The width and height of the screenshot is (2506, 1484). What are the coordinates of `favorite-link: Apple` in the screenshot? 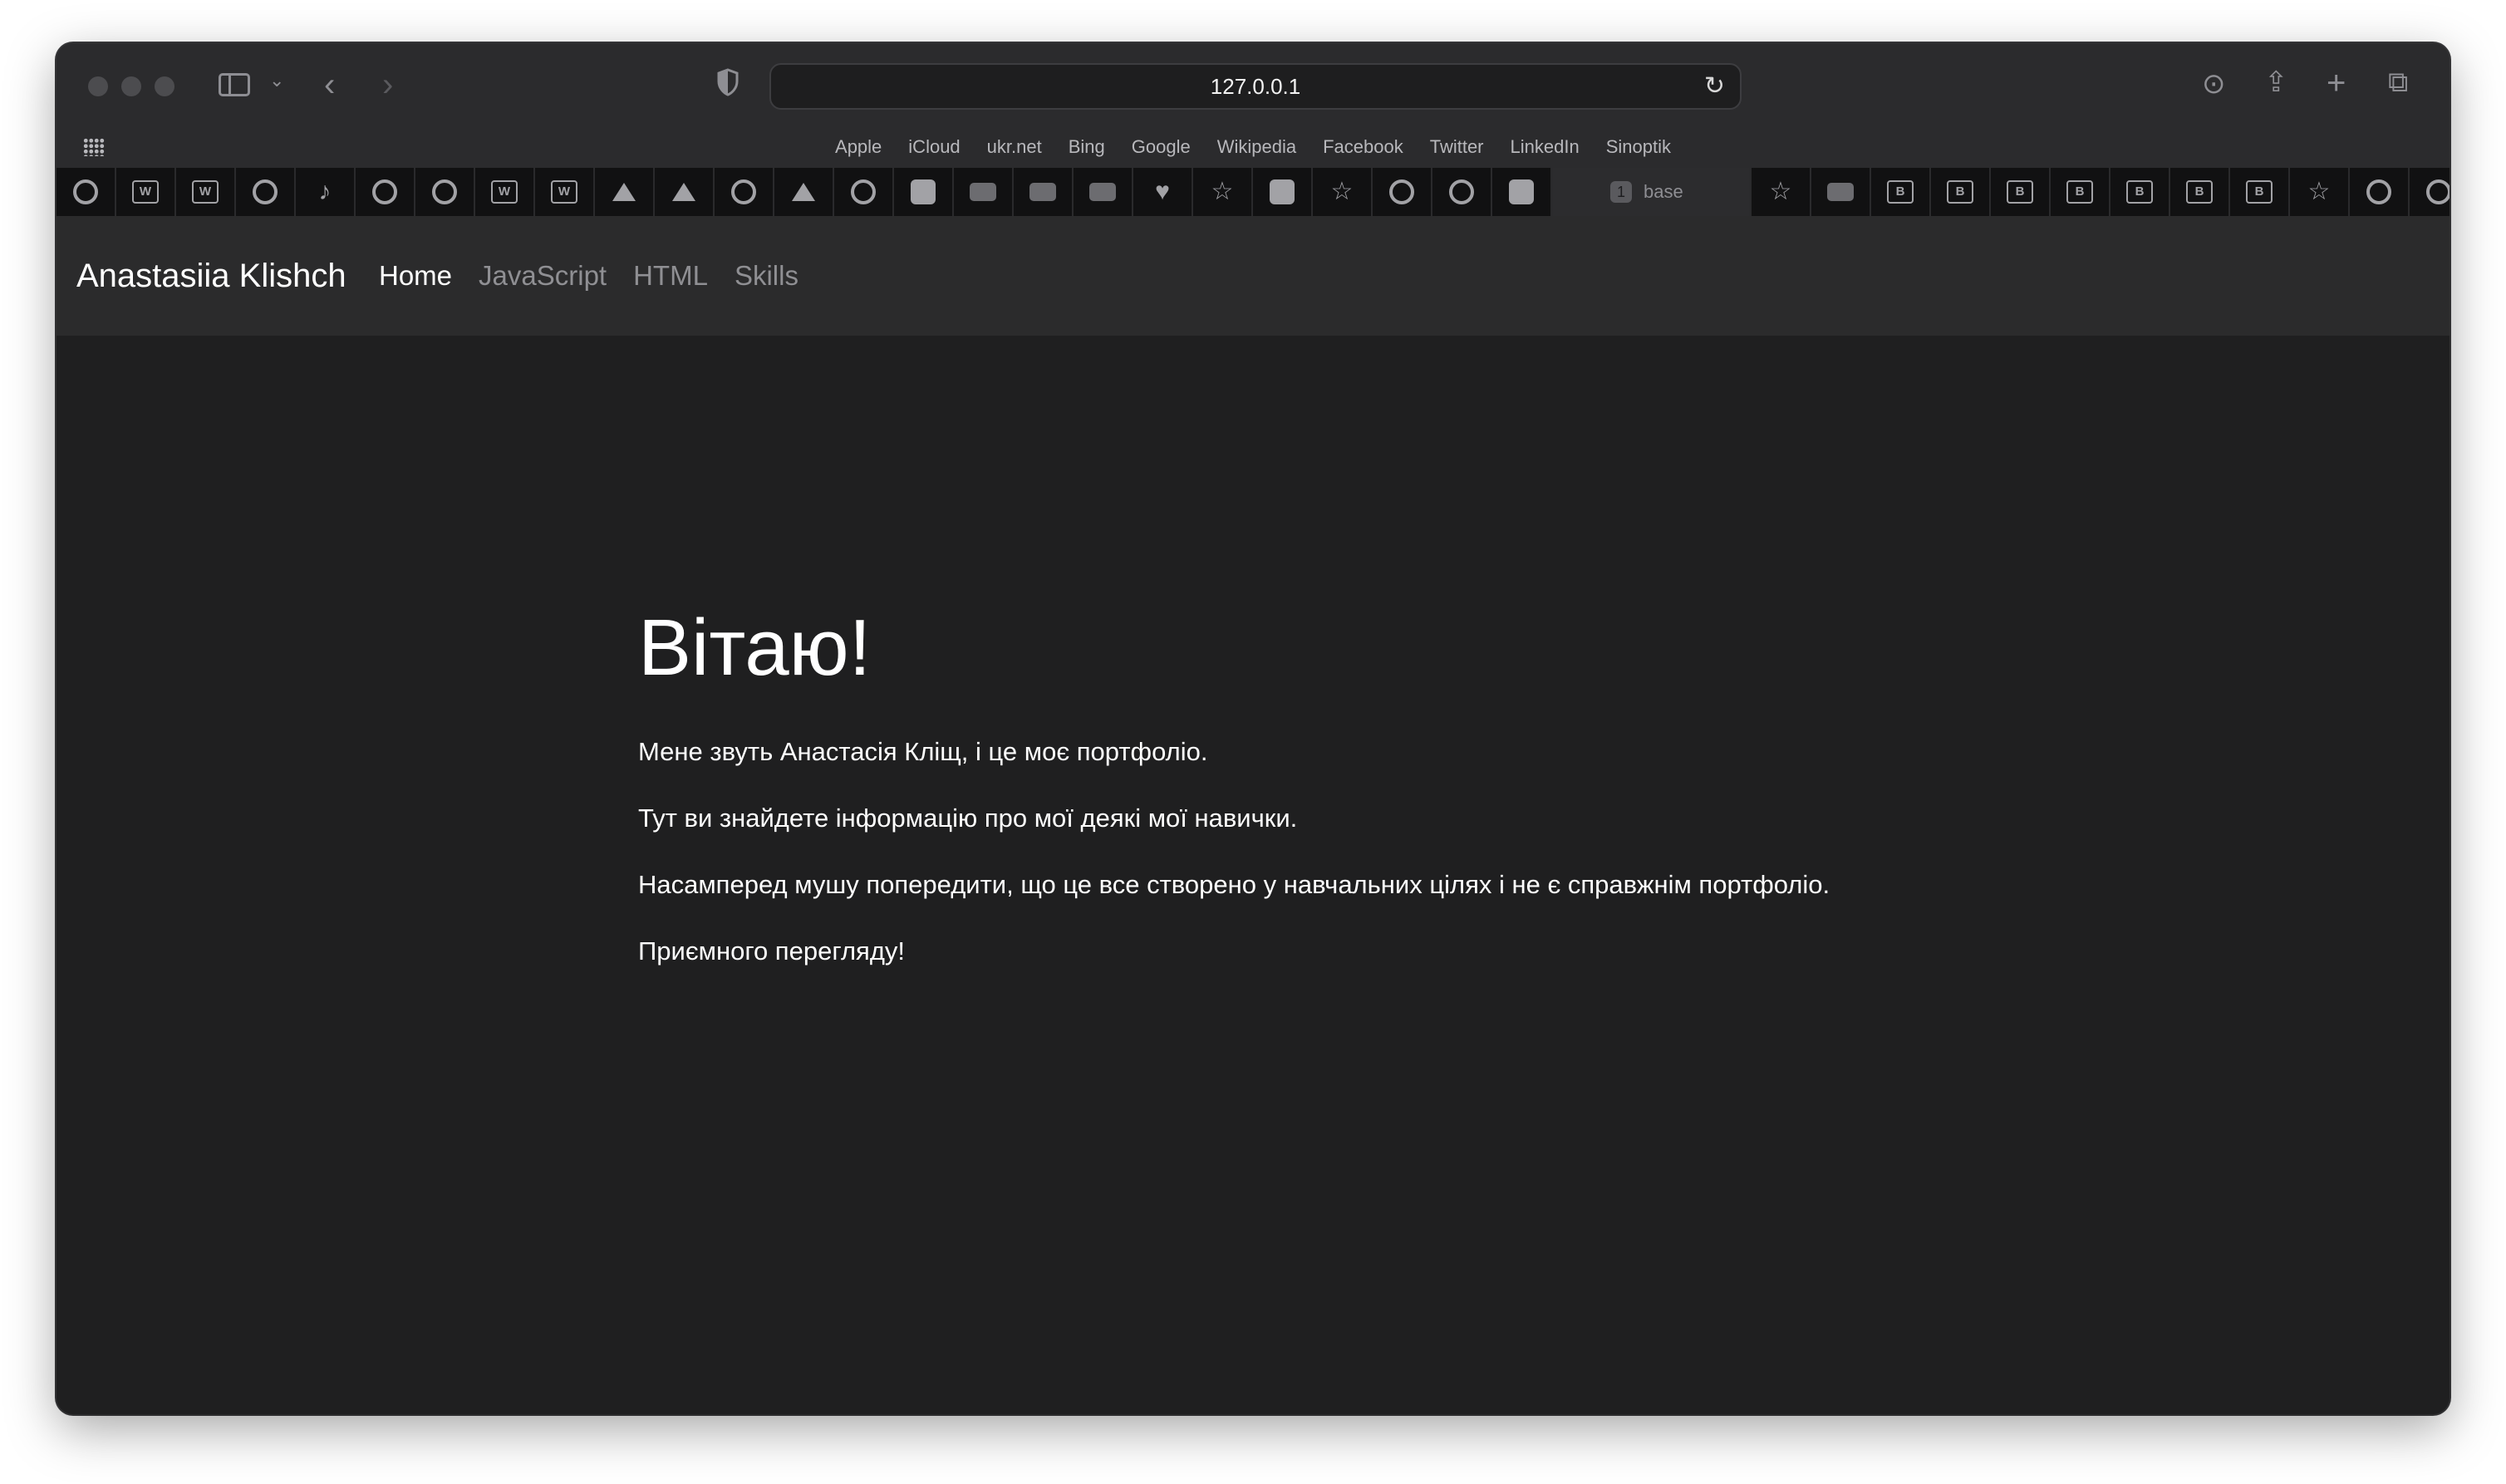 It's located at (858, 147).